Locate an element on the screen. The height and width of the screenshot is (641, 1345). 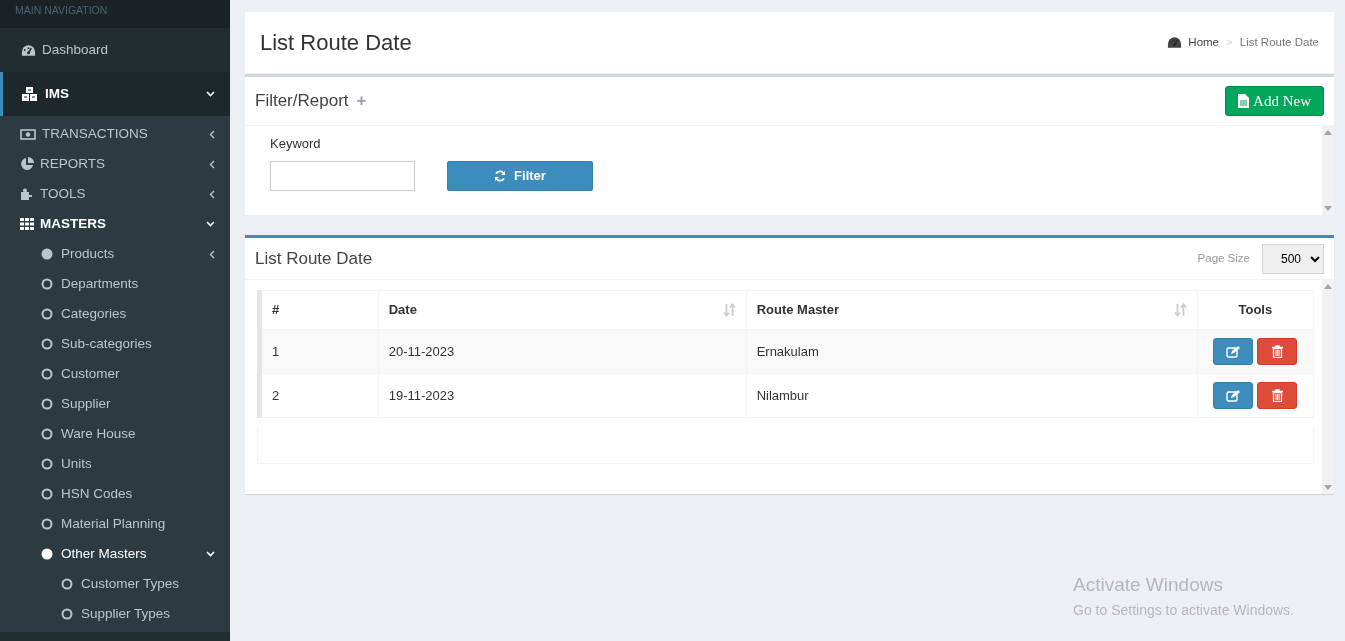
table-cell: Nilambur is located at coordinates (972, 395).